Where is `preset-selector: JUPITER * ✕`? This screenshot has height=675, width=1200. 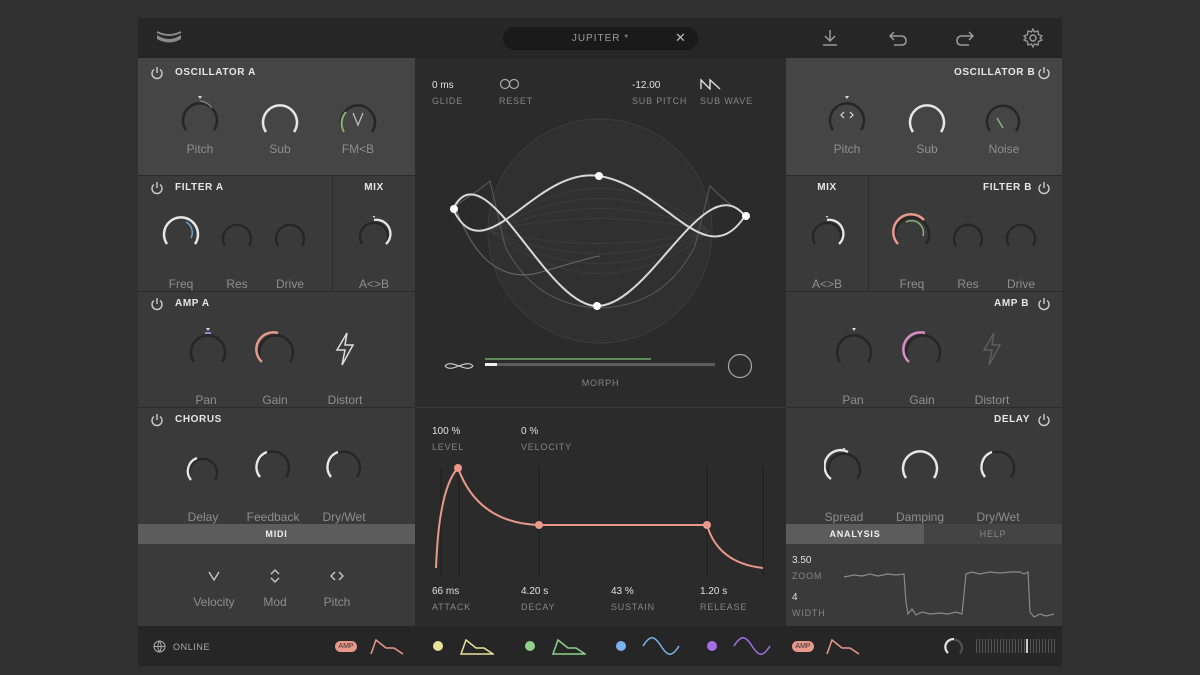 preset-selector: JUPITER * ✕ is located at coordinates (600, 38).